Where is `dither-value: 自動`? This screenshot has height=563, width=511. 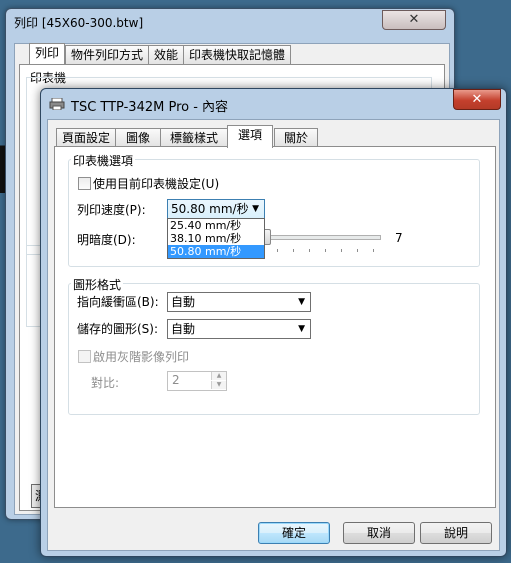 dither-value: 自動 is located at coordinates (183, 302).